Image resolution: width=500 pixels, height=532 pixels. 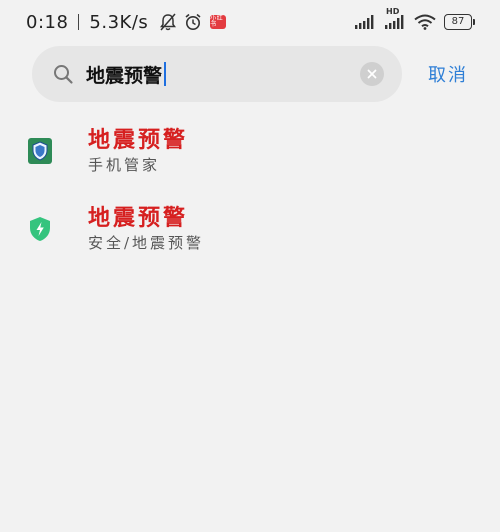 What do you see at coordinates (364, 22) in the screenshot?
I see `signal-icon` at bounding box center [364, 22].